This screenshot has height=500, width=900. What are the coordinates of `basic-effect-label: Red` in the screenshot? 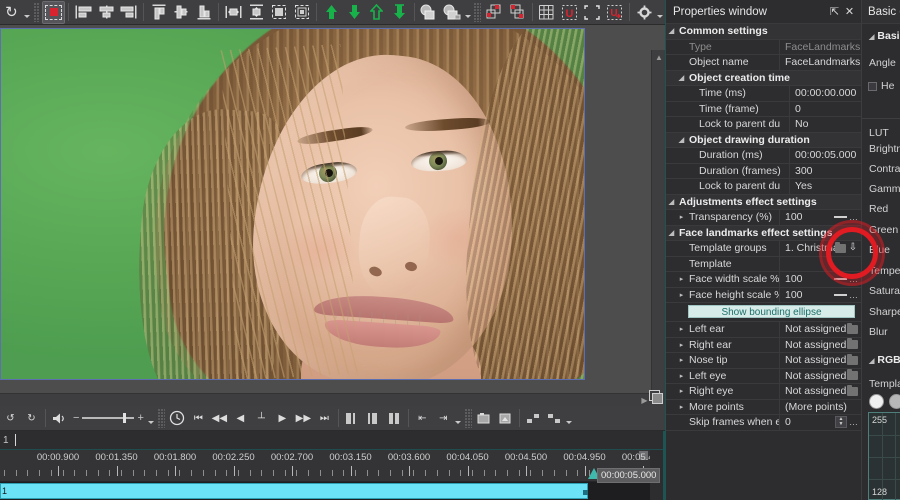 It's located at (878, 209).